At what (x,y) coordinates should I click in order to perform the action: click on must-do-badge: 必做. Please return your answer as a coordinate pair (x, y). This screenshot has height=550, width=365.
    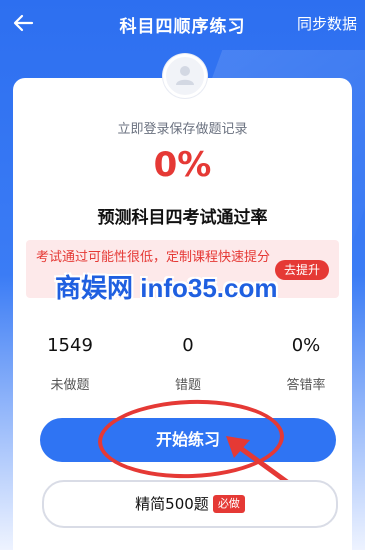
    Looking at the image, I should click on (228, 504).